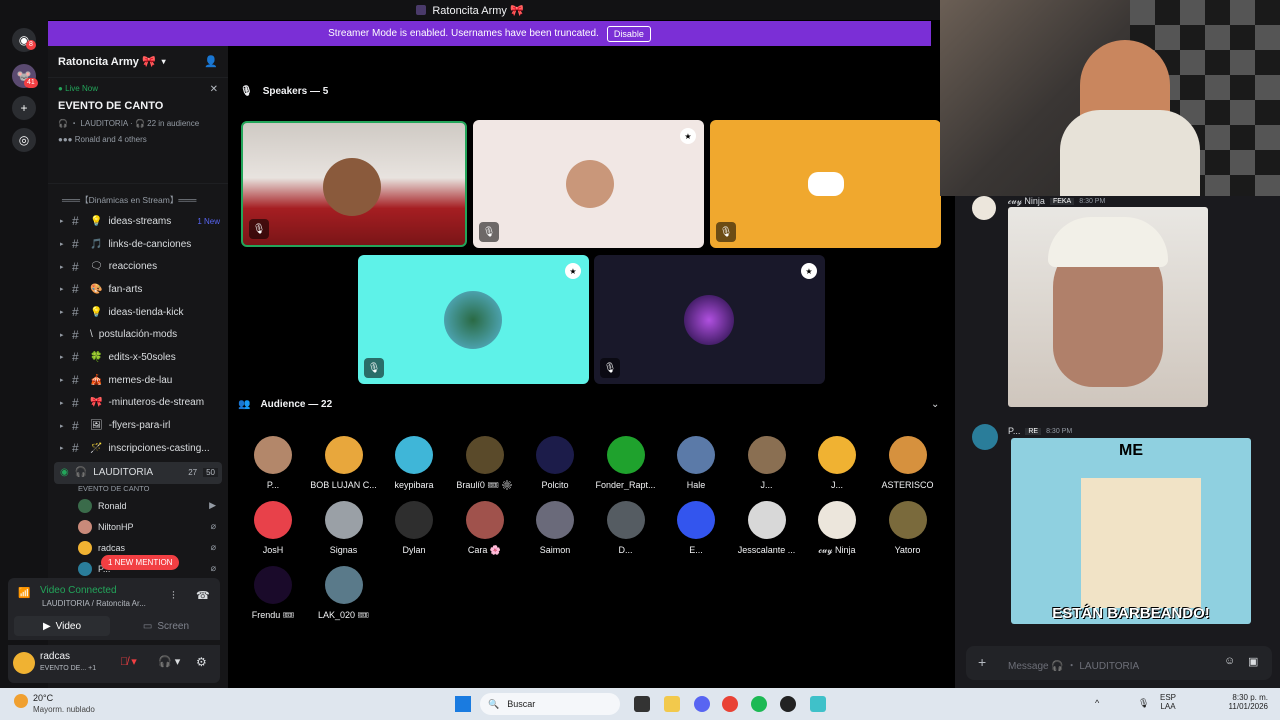 This screenshot has width=1280, height=720. I want to click on task-view-icon, so click(642, 704).